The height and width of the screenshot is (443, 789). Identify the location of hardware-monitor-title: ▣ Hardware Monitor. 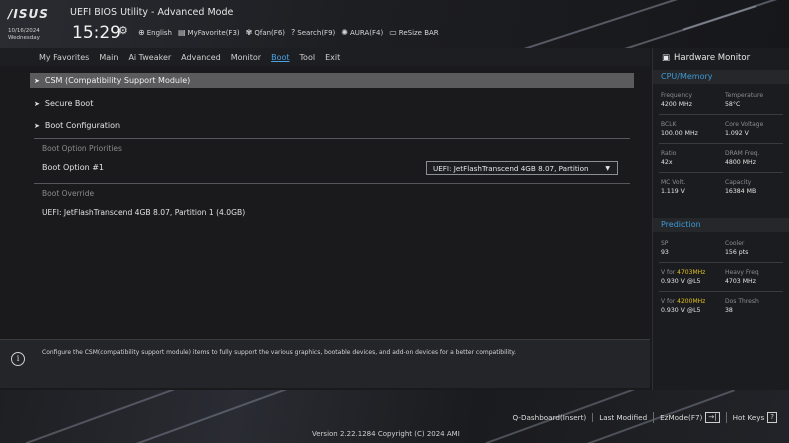
(706, 58).